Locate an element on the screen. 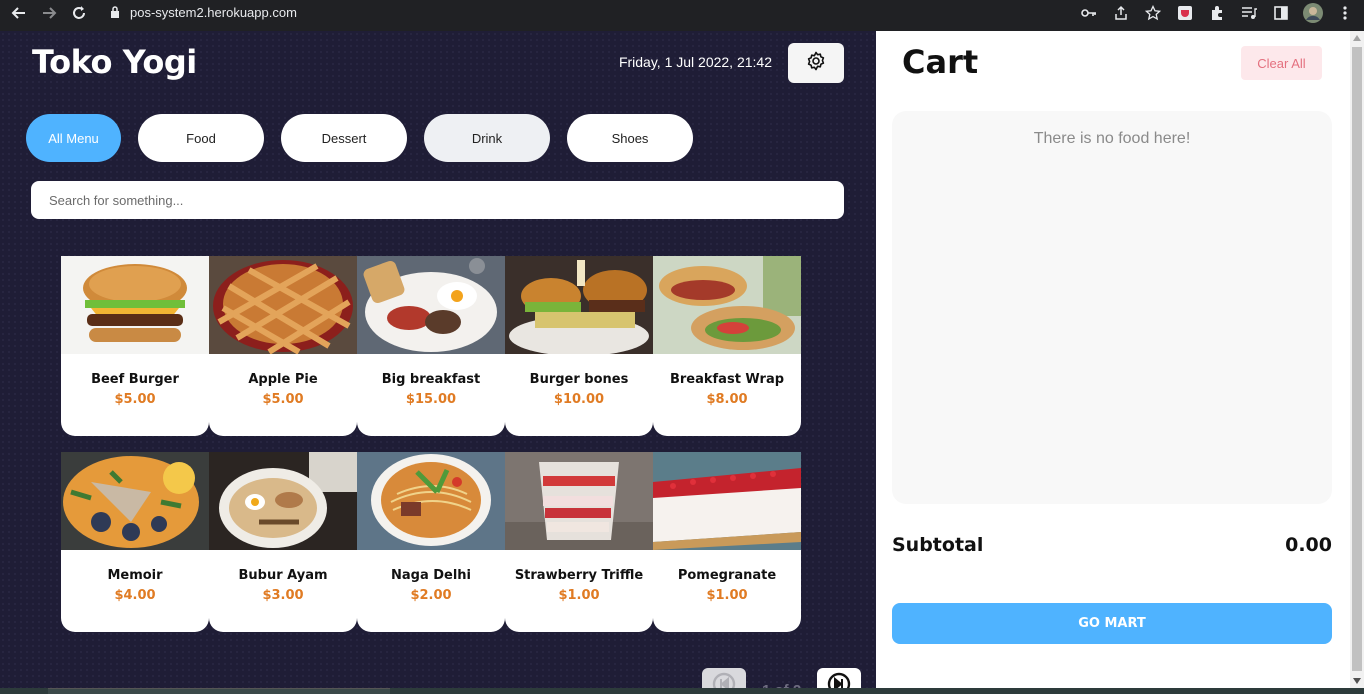  share-icon is located at coordinates (1121, 13).